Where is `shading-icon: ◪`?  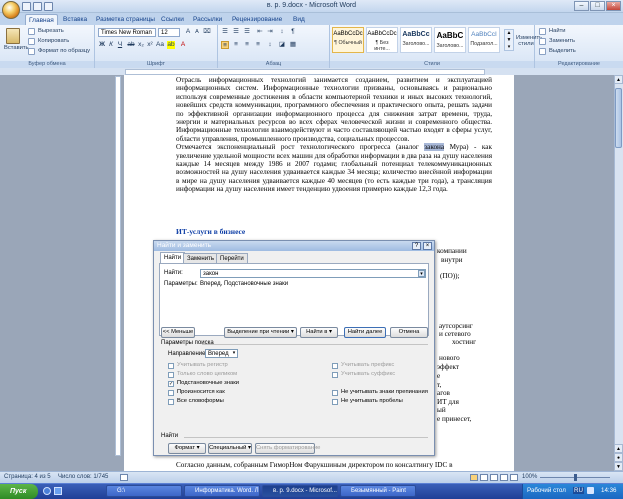
shading-icon: ◪ is located at coordinates (282, 45).